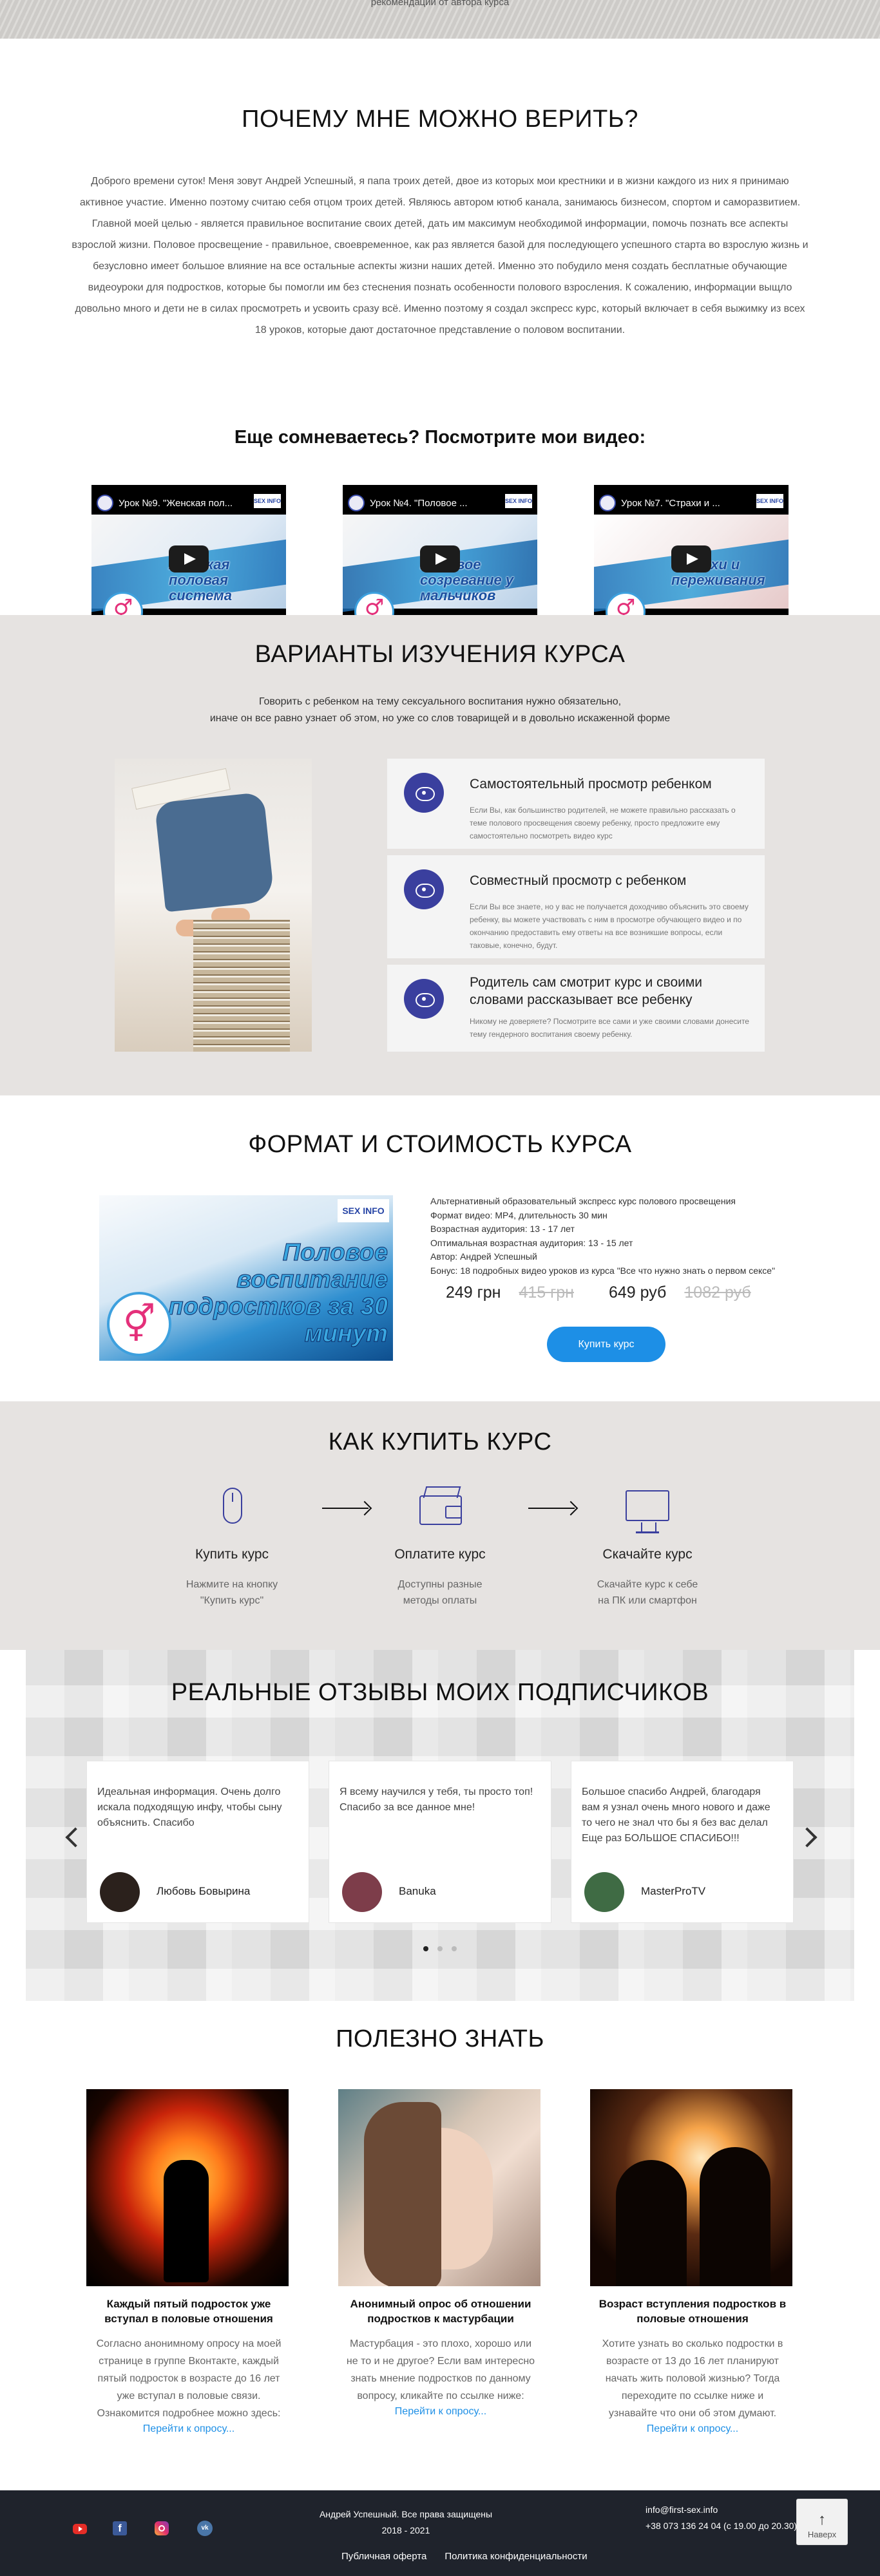  I want to click on price-block: 249 грн 415 грн 649 руб 1082 руб, so click(598, 1292).